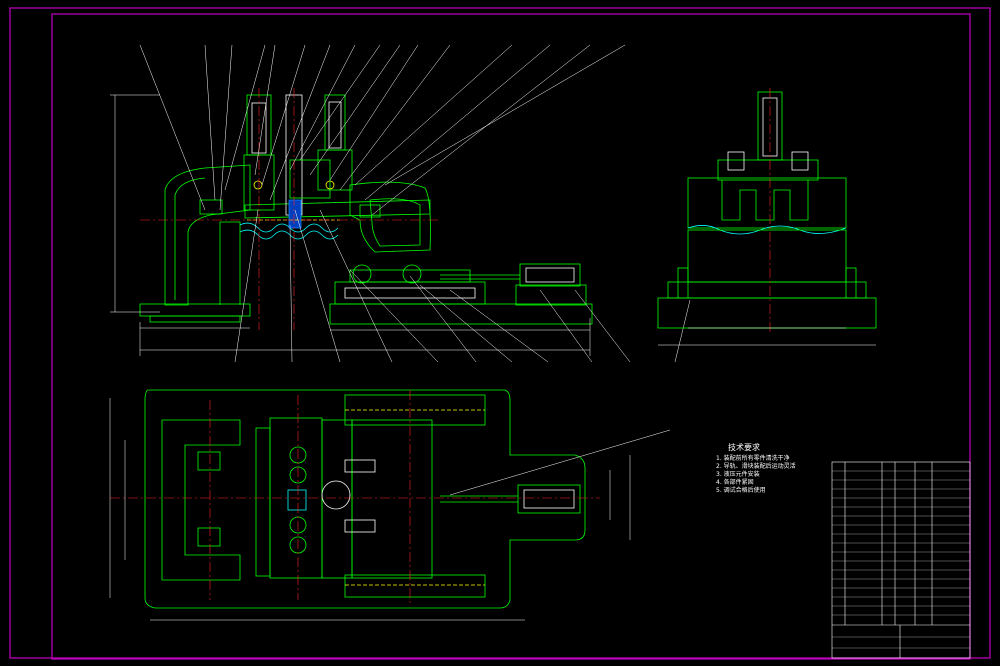 This screenshot has height=666, width=1000. What do you see at coordinates (753, 458) in the screenshot?
I see `technical-requirement-item: 1. 装配前所有零件清洗干净` at bounding box center [753, 458].